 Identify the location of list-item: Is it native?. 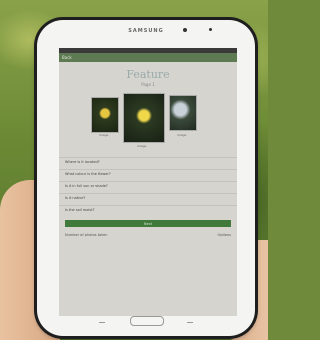
(148, 199).